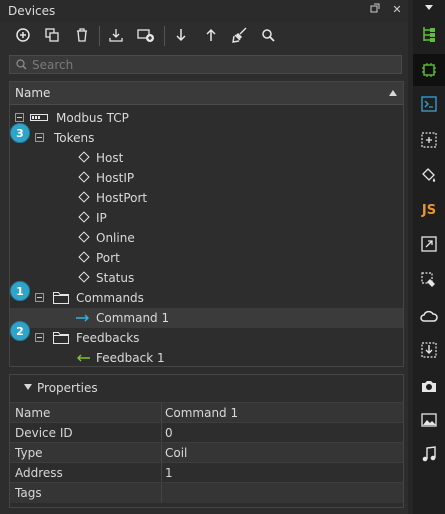  I want to click on tree-item-label: IP, so click(101, 218).